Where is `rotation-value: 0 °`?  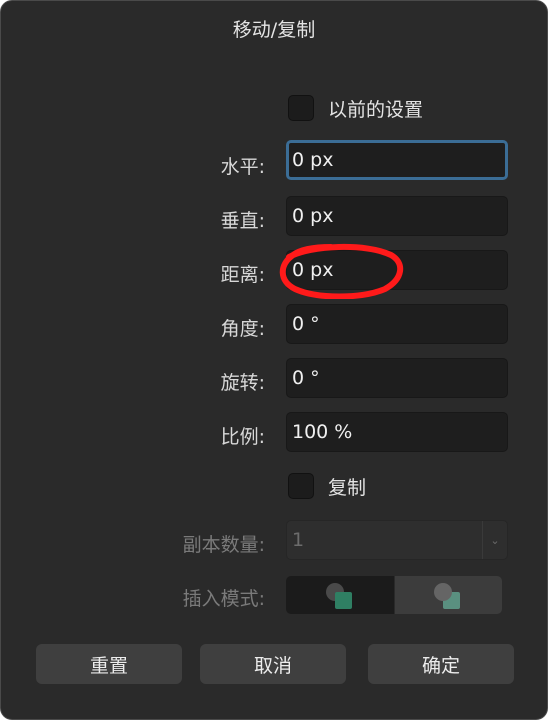
rotation-value: 0 ° is located at coordinates (306, 378).